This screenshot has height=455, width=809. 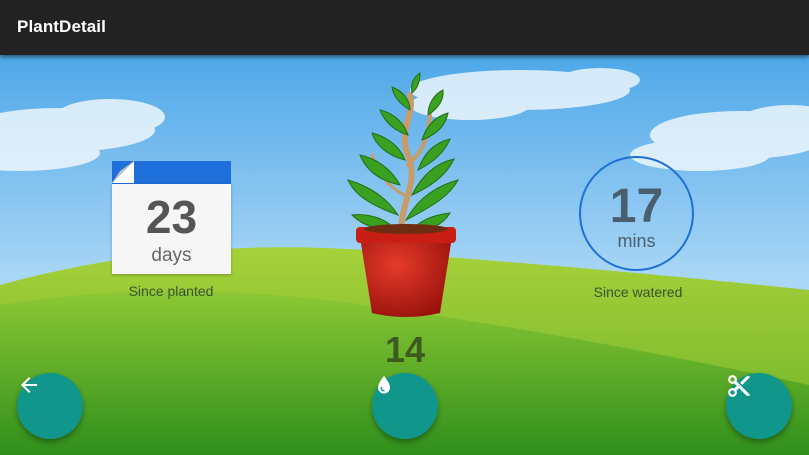 What do you see at coordinates (636, 241) in the screenshot?
I see `watered-mins-unit: mins` at bounding box center [636, 241].